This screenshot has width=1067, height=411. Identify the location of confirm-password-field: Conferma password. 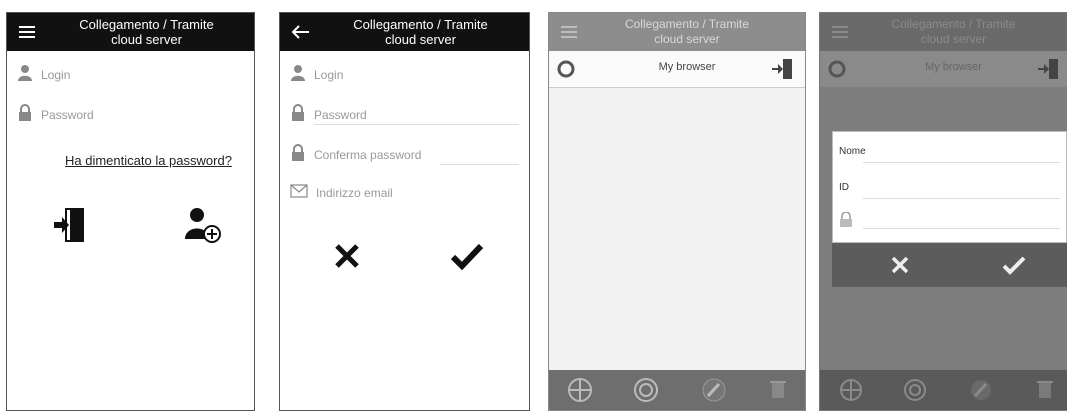
(404, 155).